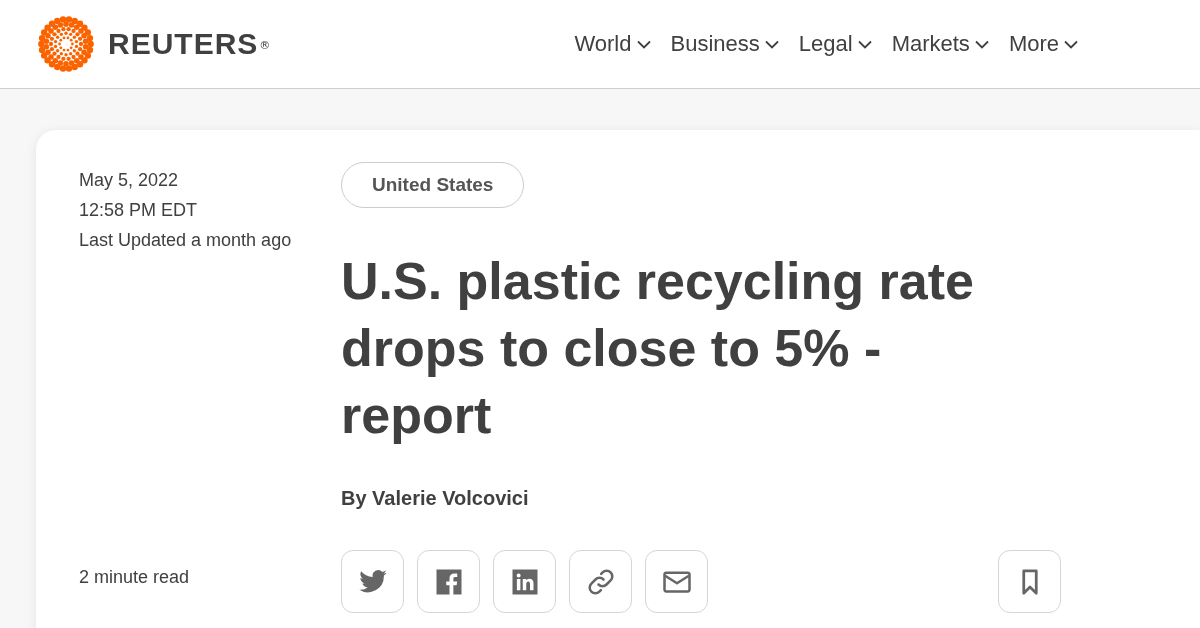  Describe the element at coordinates (940, 44) in the screenshot. I see `nav-menu-item: Markets` at that location.